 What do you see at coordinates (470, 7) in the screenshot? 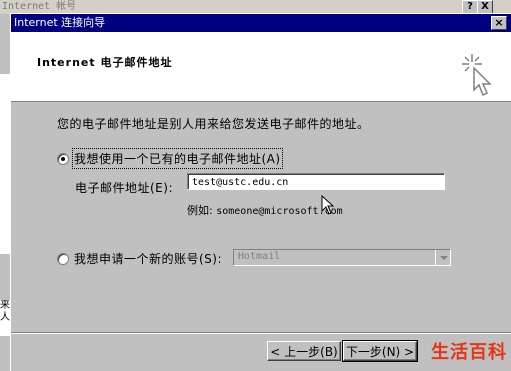
I see `help-button: ?` at bounding box center [470, 7].